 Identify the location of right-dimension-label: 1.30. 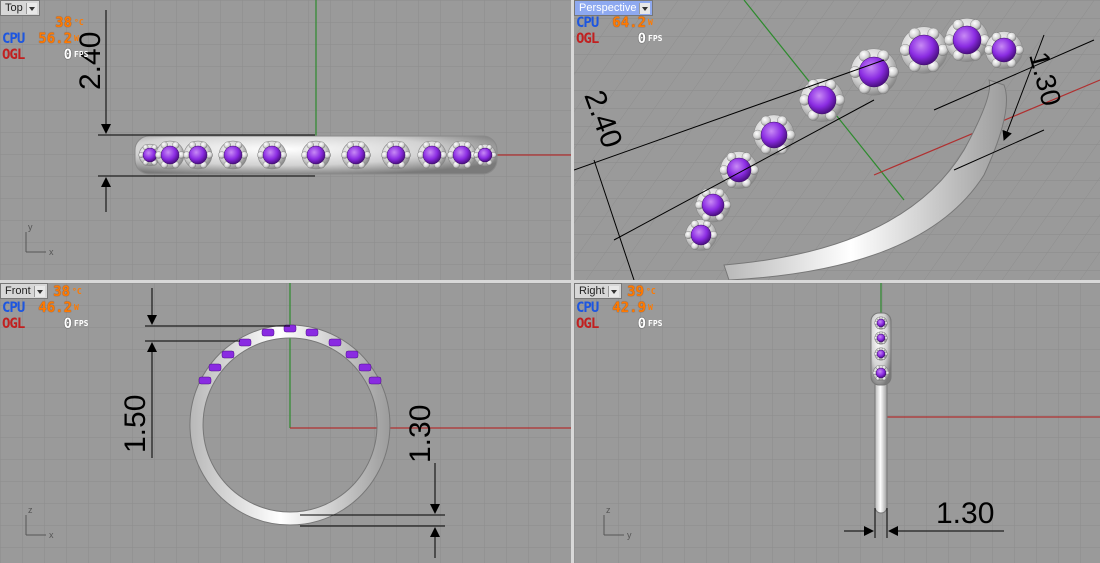
(965, 513).